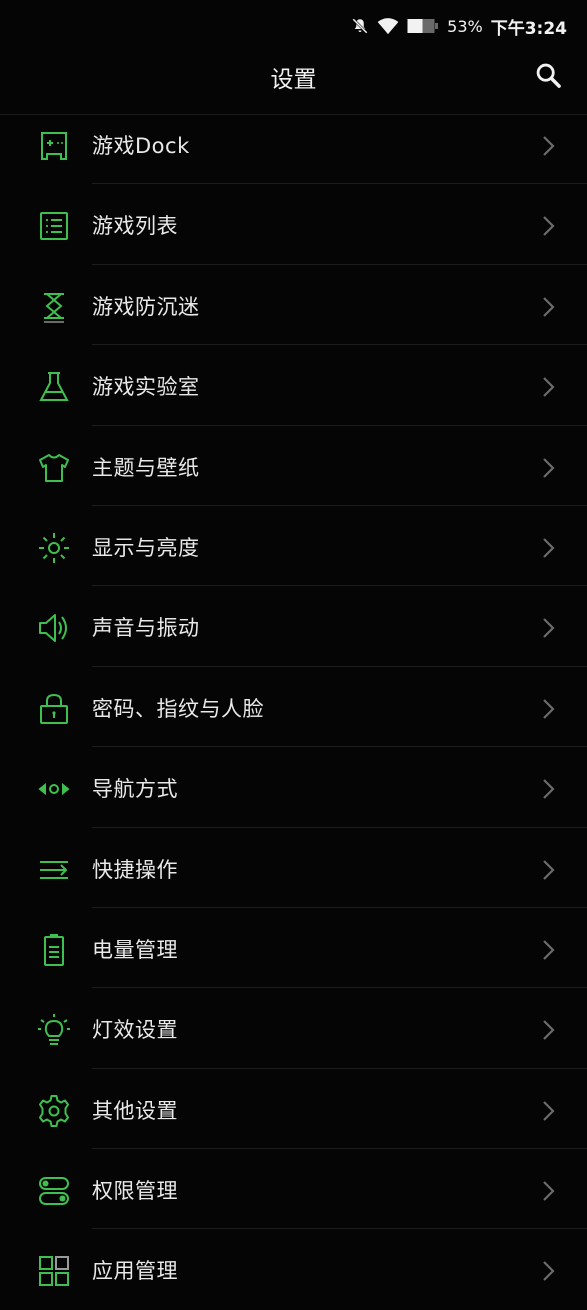 The height and width of the screenshot is (1310, 587). I want to click on status-bar: 53% 下午3:24, so click(293, 26).